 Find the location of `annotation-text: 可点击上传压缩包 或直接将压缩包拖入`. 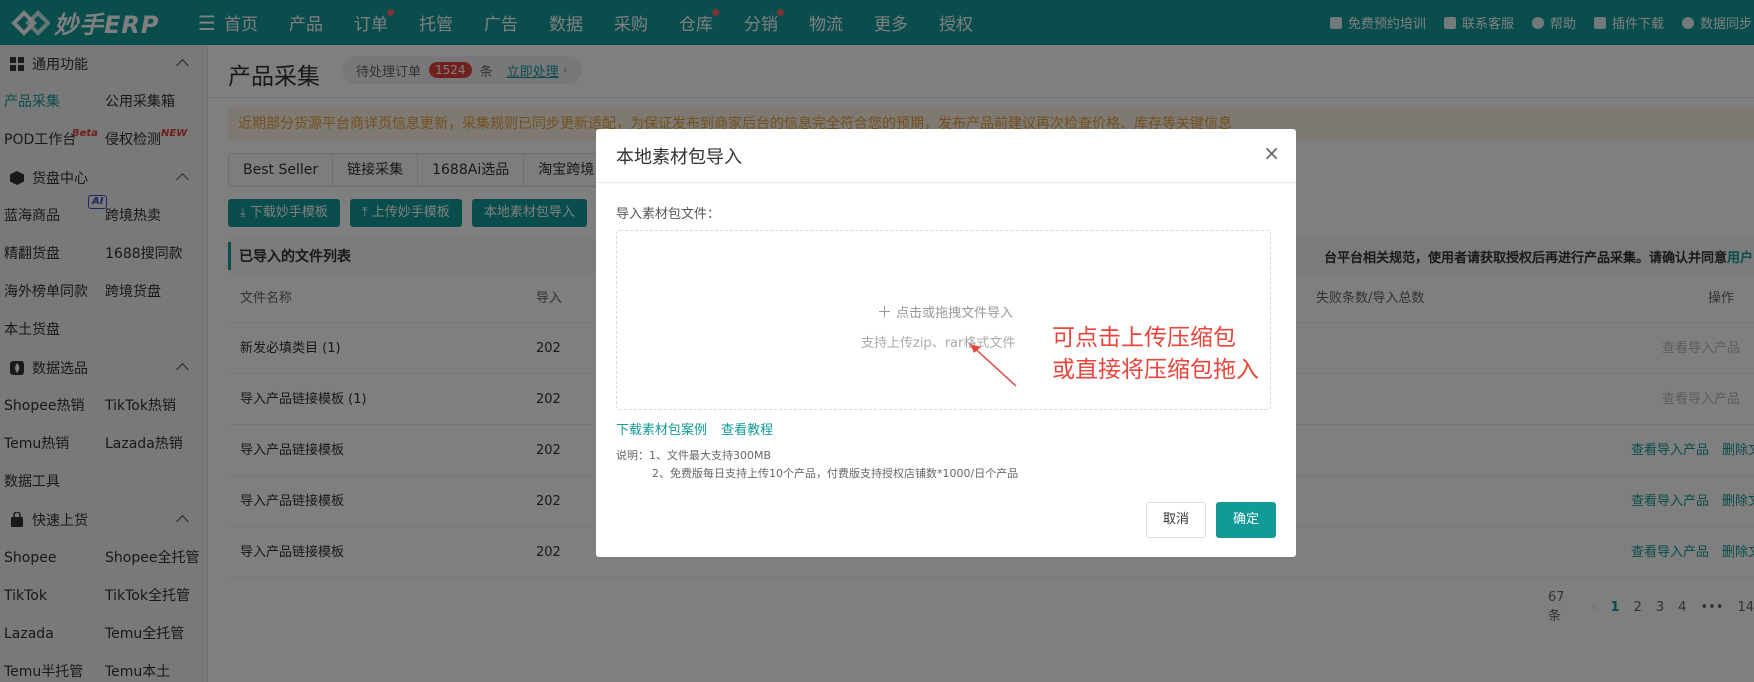

annotation-text: 可点击上传压缩包 或直接将压缩包拖入 is located at coordinates (1155, 354).